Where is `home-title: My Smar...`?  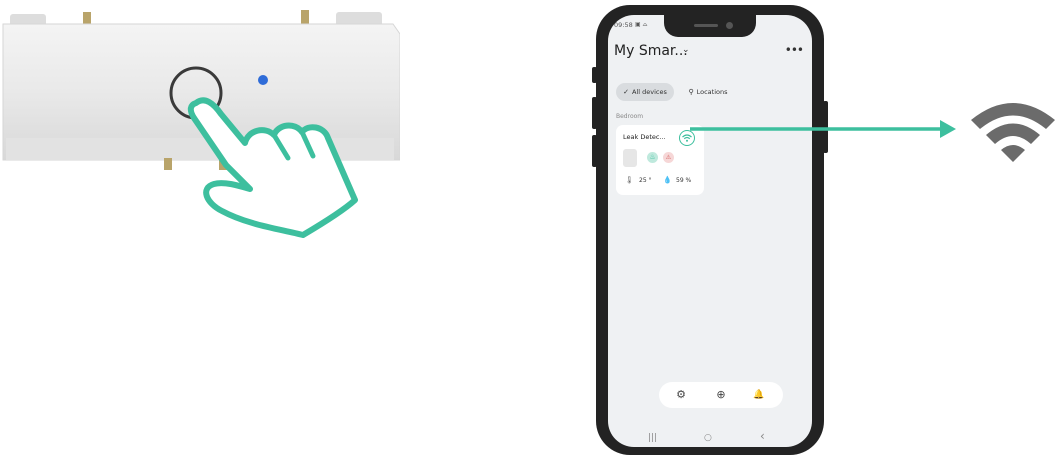 home-title: My Smar... is located at coordinates (651, 51).